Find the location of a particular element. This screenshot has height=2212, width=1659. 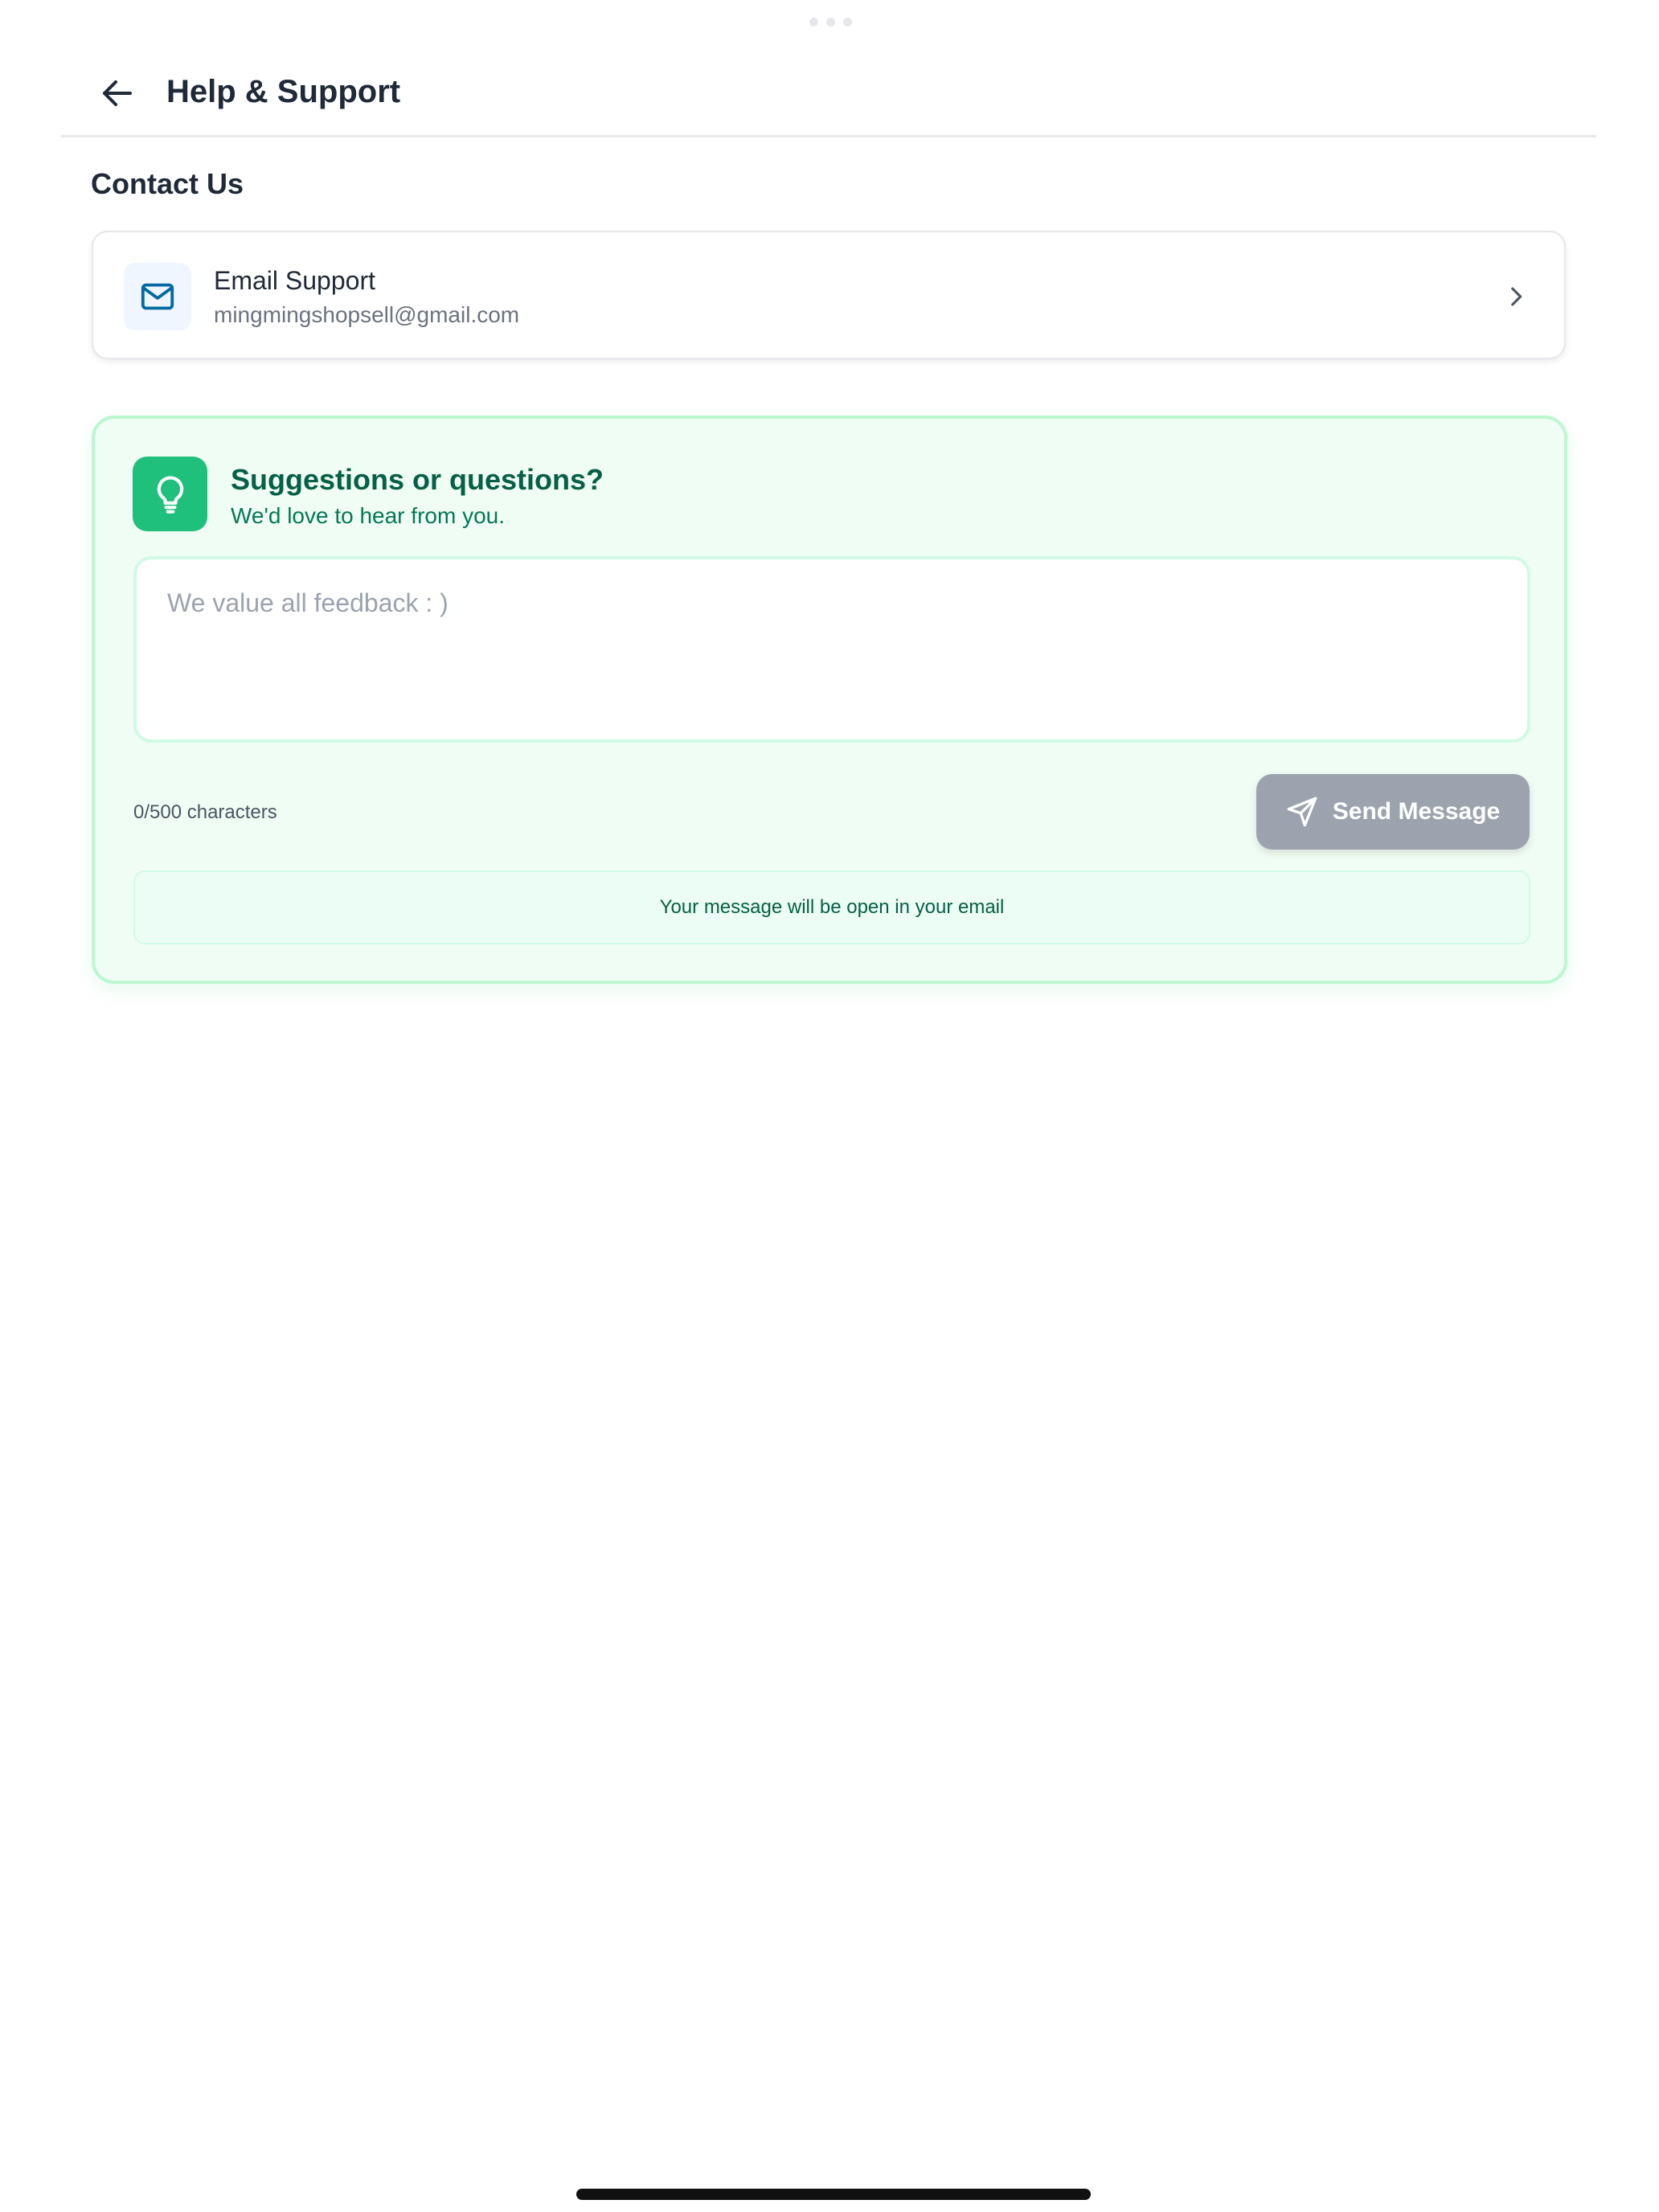

contact-section-title: Contact Us is located at coordinates (167, 183).